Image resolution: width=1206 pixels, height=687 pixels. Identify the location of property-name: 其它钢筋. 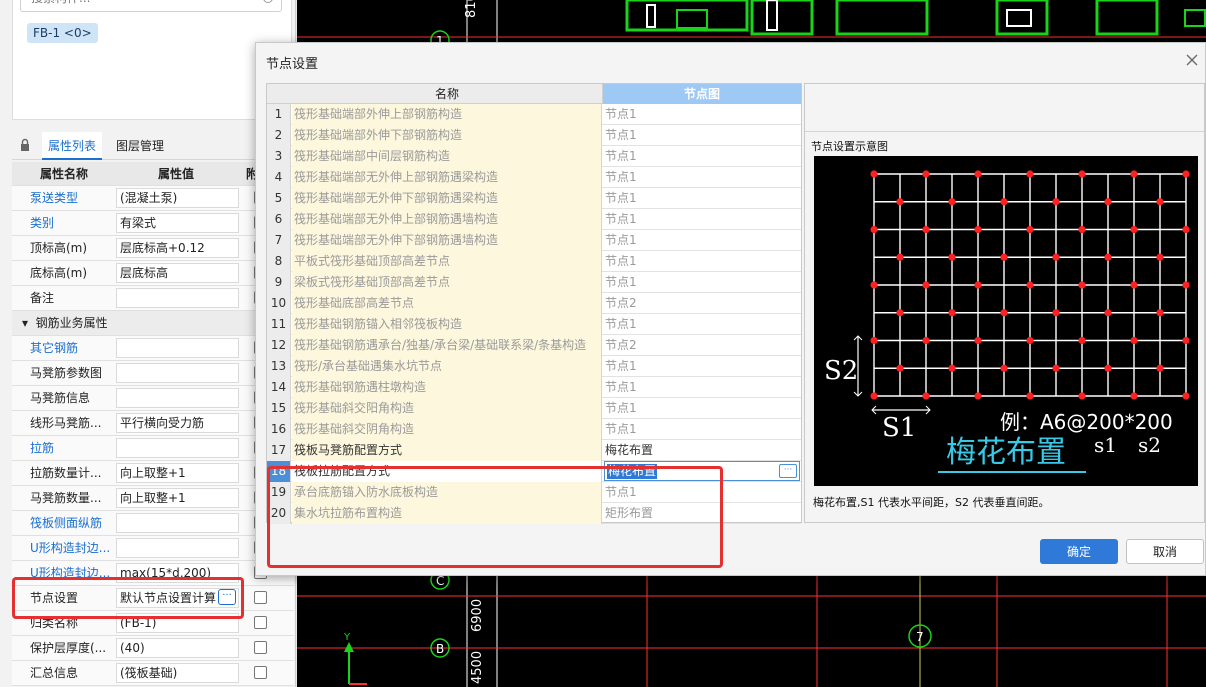
(74, 348).